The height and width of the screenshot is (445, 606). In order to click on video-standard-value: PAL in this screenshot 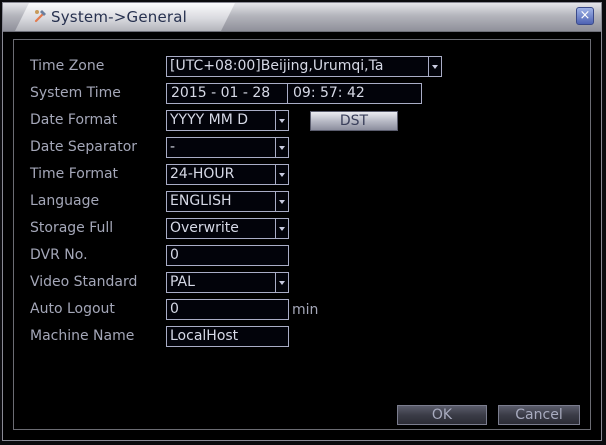, I will do `click(182, 282)`.